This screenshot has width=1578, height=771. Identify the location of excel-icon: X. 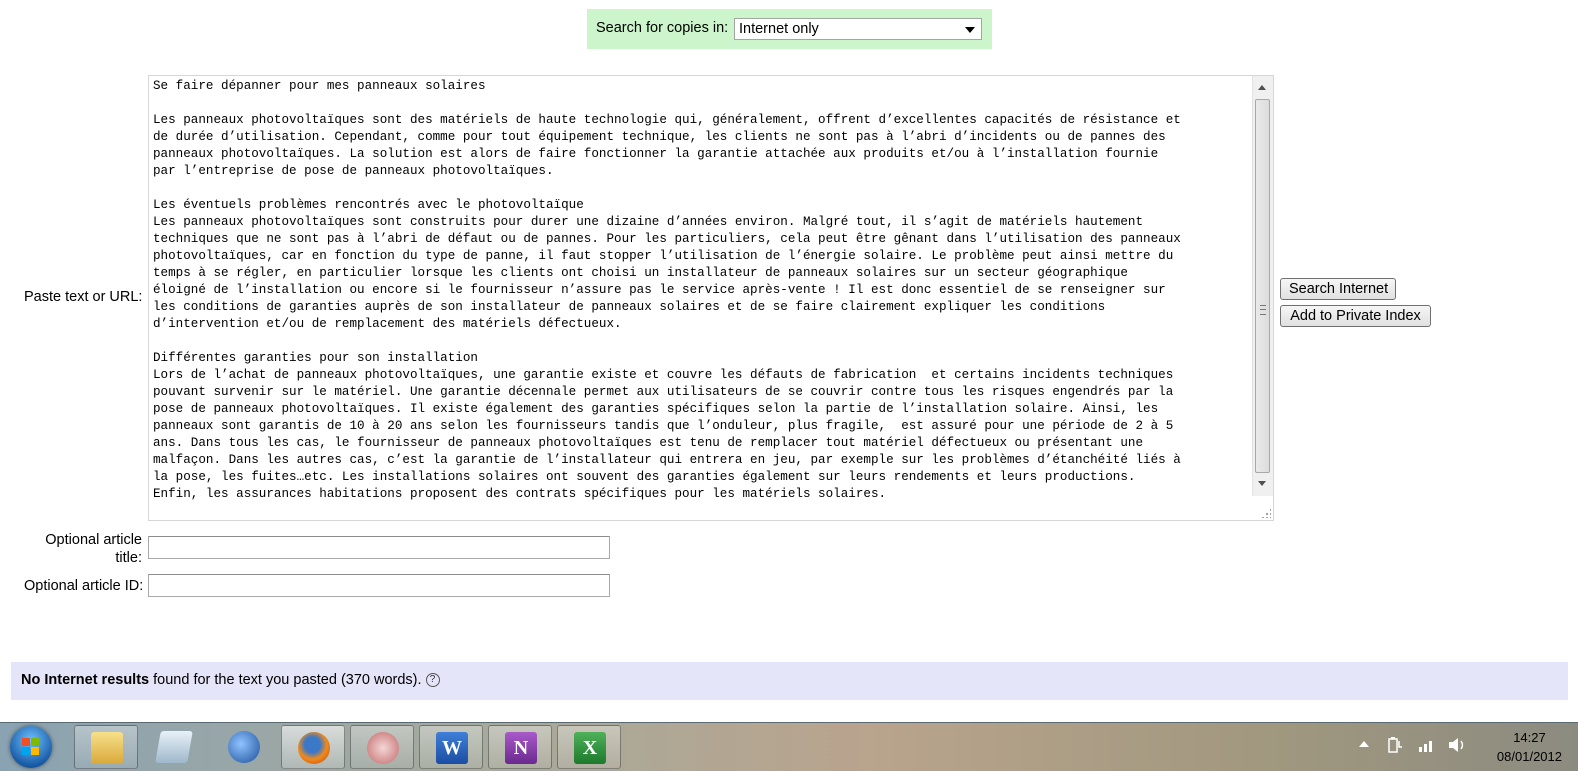
(590, 748).